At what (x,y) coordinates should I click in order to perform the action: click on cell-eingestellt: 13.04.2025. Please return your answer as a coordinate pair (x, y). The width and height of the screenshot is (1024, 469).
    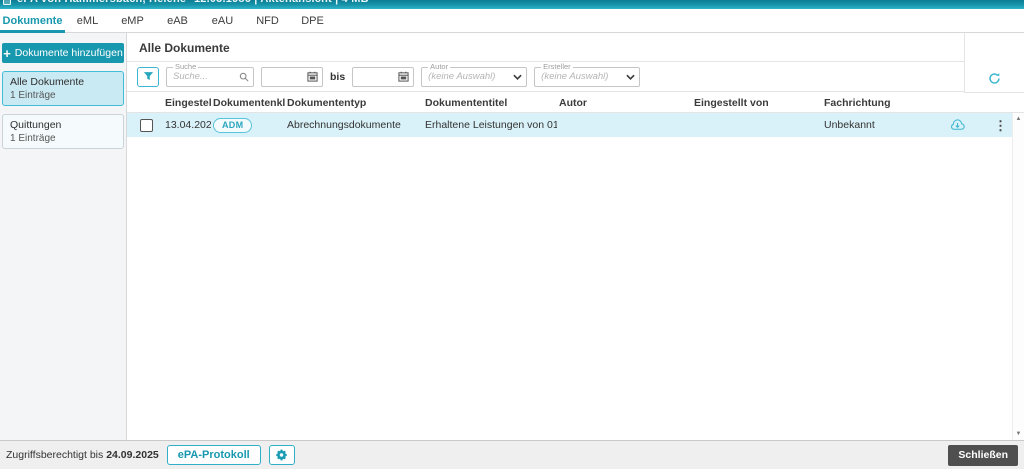
    Looking at the image, I should click on (188, 125).